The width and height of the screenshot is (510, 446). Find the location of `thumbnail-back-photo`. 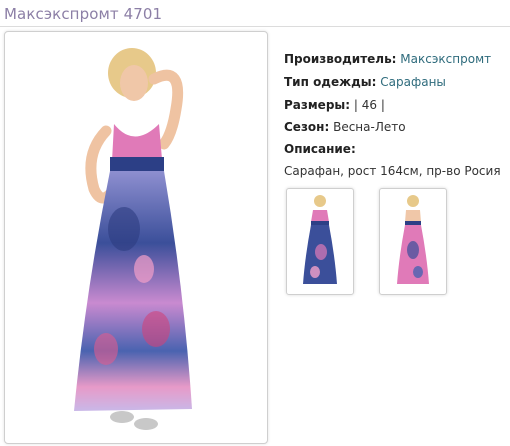

thumbnail-back-photo is located at coordinates (413, 241).